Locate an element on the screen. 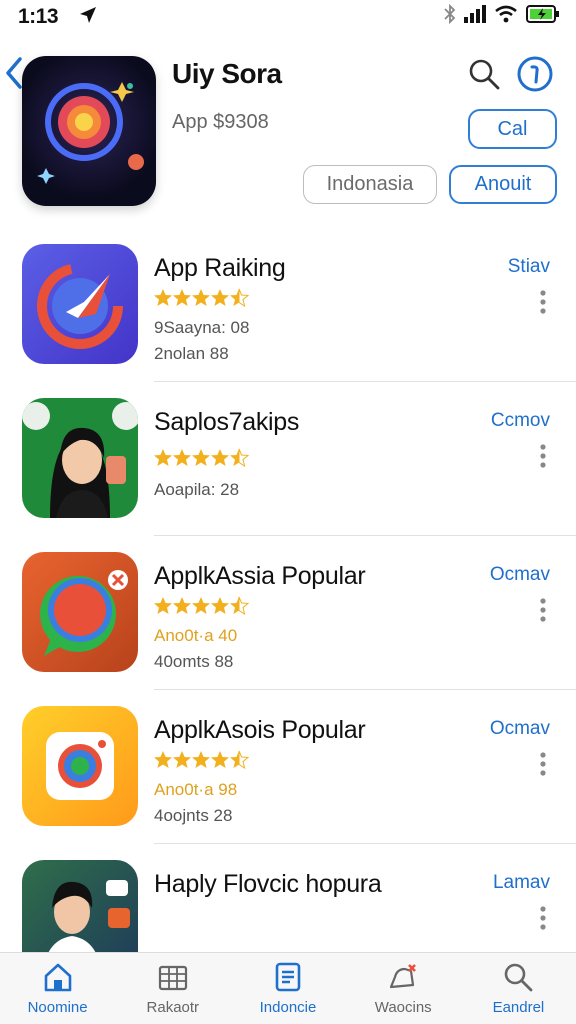  app-name: Saplos7akips is located at coordinates (227, 422).